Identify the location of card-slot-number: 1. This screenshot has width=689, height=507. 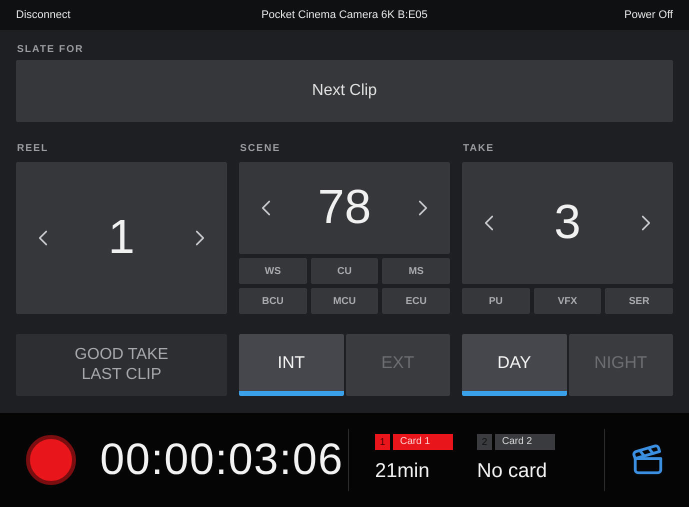
(382, 442).